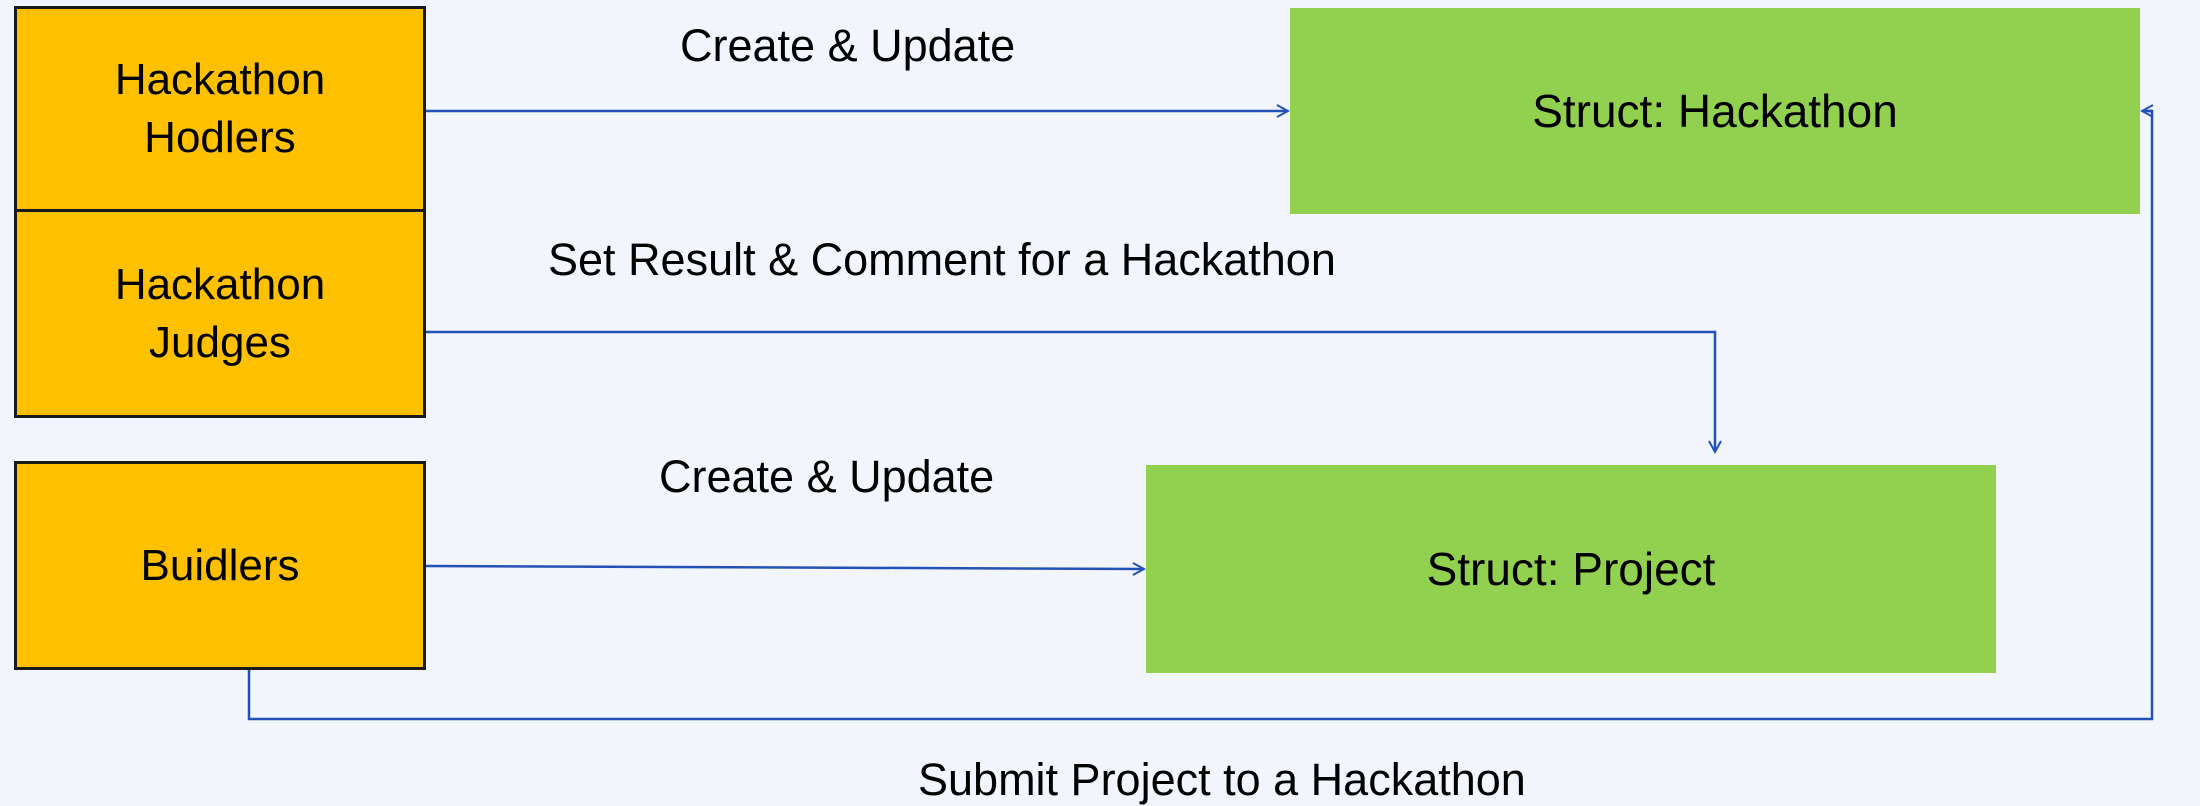  What do you see at coordinates (942, 259) in the screenshot?
I see `edge-label-judges-set-result: Set Result & Comment for a Hackathon` at bounding box center [942, 259].